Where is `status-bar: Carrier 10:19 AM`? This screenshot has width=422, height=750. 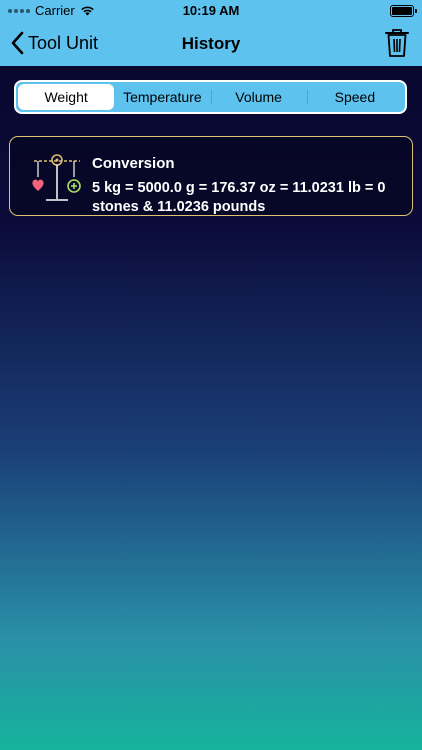
status-bar: Carrier 10:19 AM is located at coordinates (211, 11).